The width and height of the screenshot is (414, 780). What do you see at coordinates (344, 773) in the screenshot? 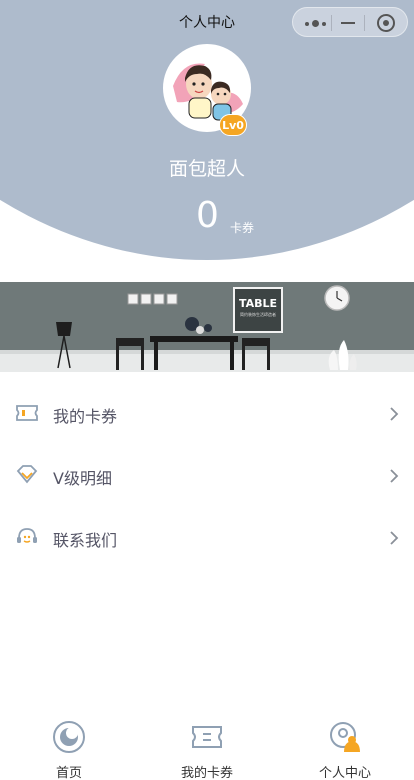
I see `tab-label: 个人中心` at bounding box center [344, 773].